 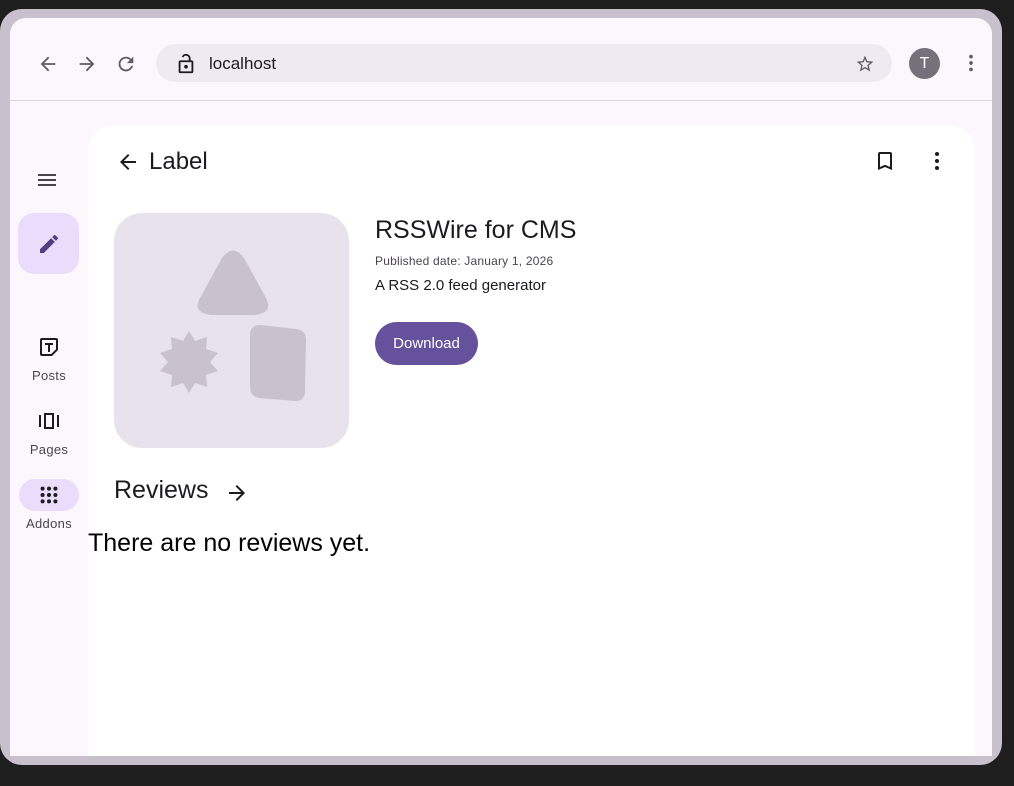 I want to click on profile-avatar: T, so click(x=924, y=63).